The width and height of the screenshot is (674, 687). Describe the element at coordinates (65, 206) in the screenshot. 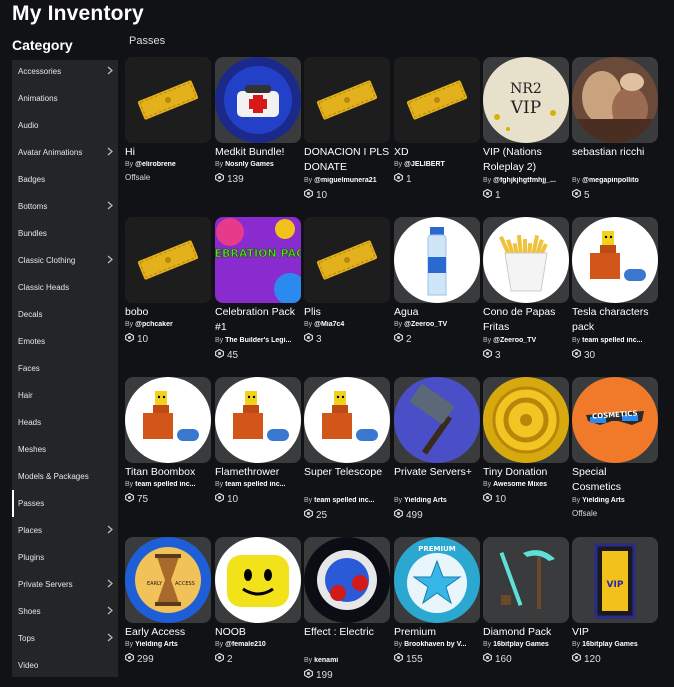

I see `sidebar-item-bottoms: Bottoms` at that location.